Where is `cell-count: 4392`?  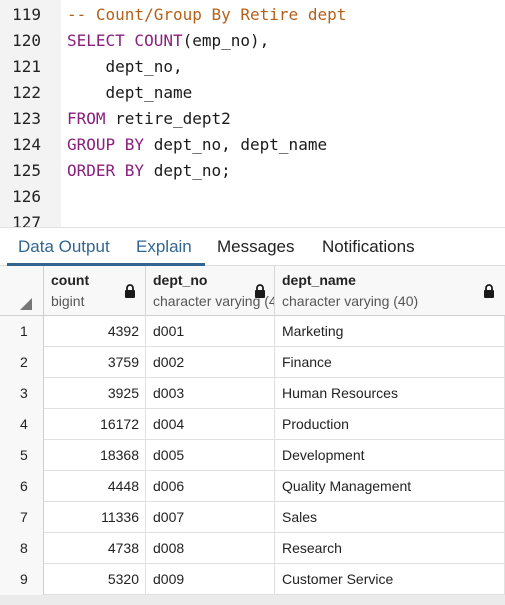
cell-count: 4392 is located at coordinates (95, 331).